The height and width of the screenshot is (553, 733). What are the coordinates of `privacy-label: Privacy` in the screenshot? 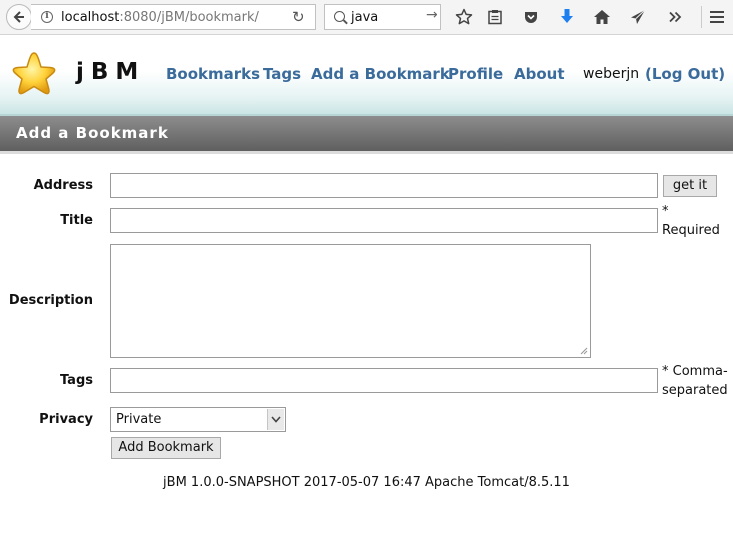 It's located at (66, 419).